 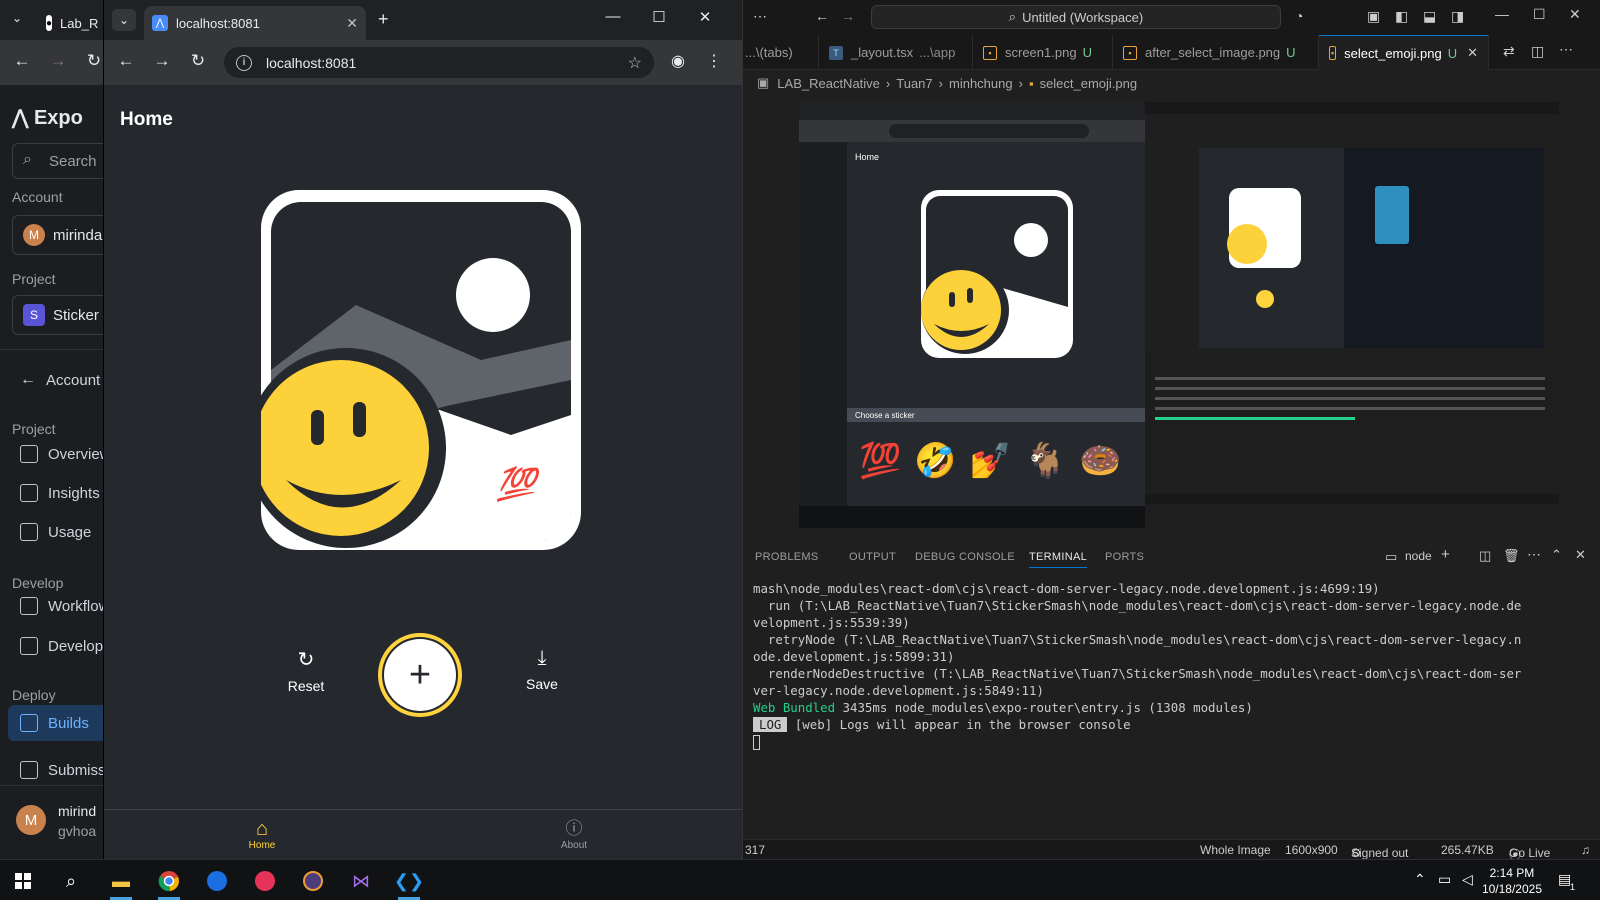 What do you see at coordinates (62, 315) in the screenshot?
I see `project-selector: S Sticker` at bounding box center [62, 315].